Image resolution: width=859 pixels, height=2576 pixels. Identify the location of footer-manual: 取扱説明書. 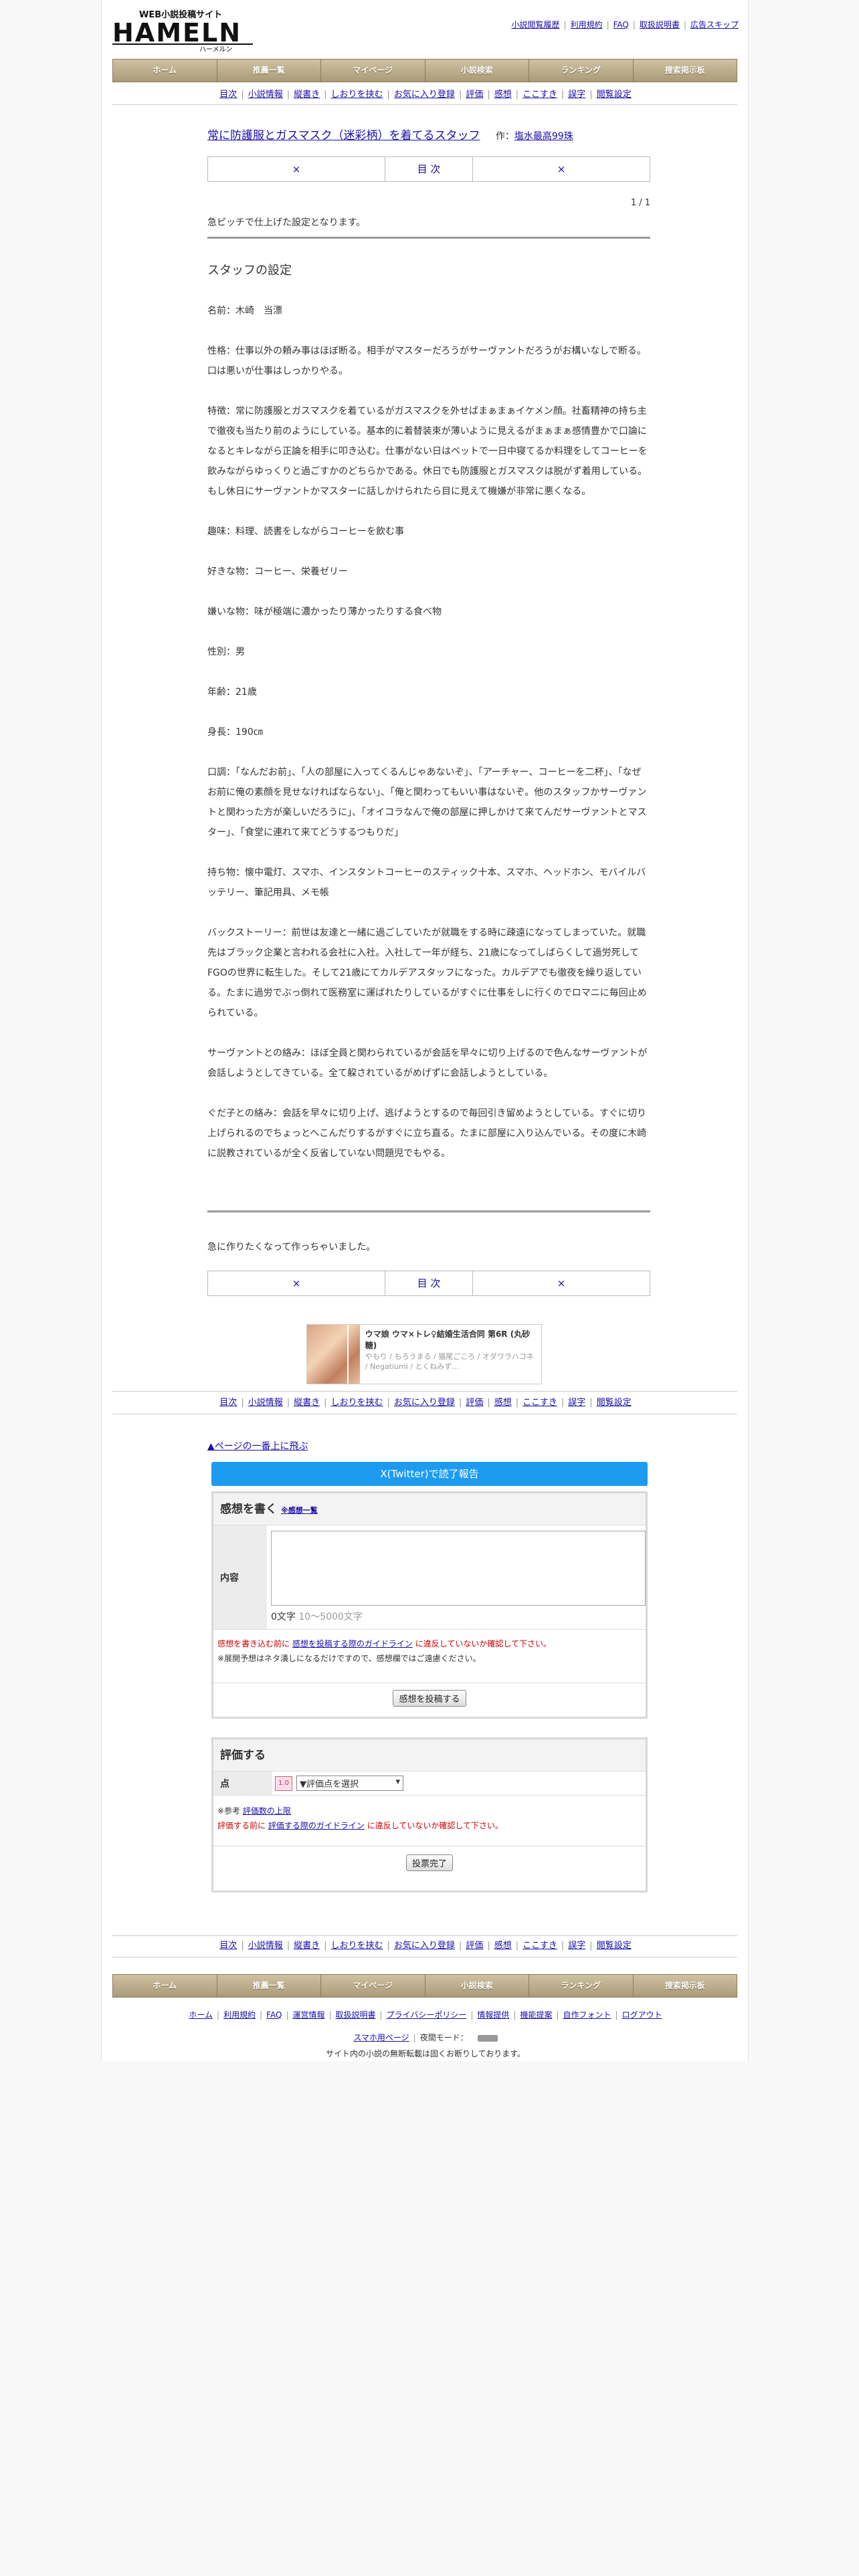
(356, 2015).